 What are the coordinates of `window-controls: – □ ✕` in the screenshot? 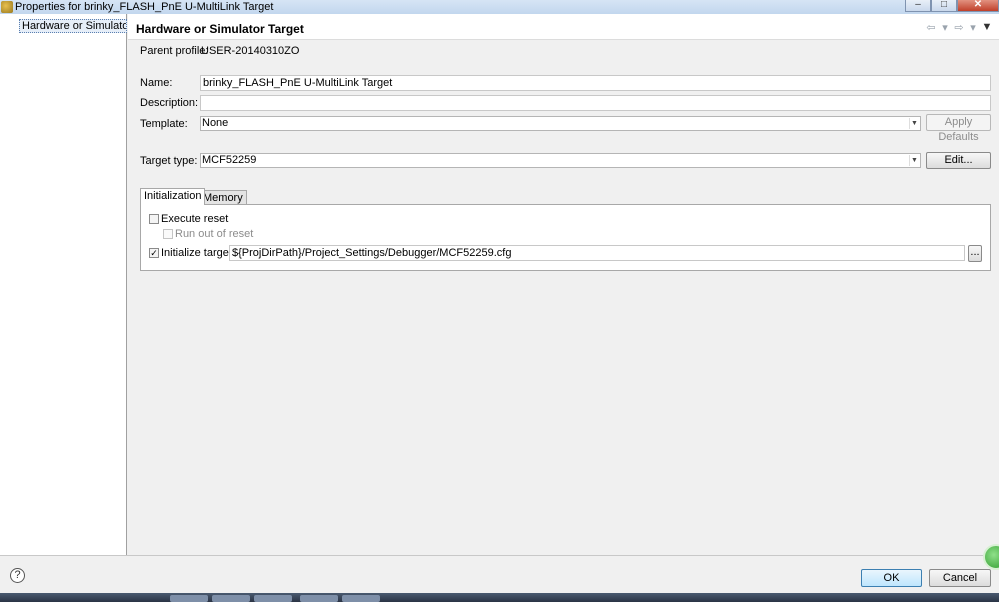 It's located at (952, 6).